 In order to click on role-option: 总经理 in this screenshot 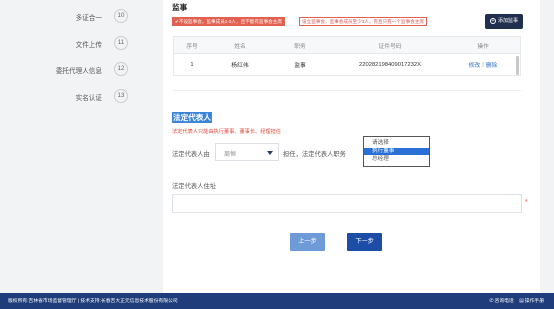, I will do `click(396, 159)`.